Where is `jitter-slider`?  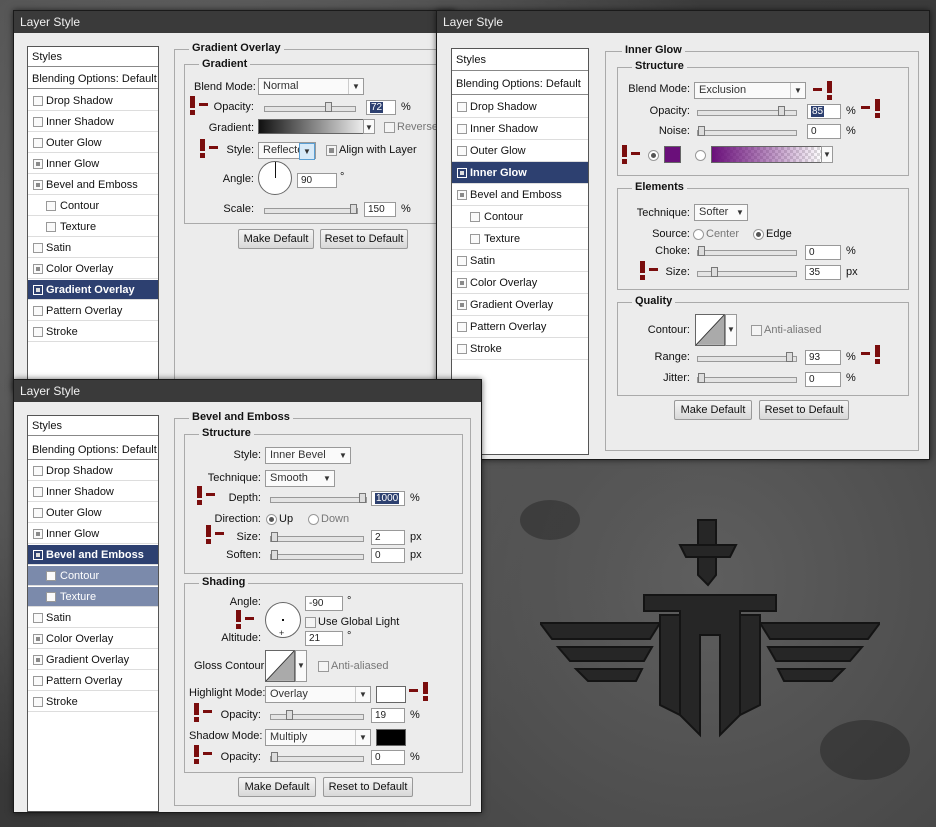
jitter-slider is located at coordinates (747, 378).